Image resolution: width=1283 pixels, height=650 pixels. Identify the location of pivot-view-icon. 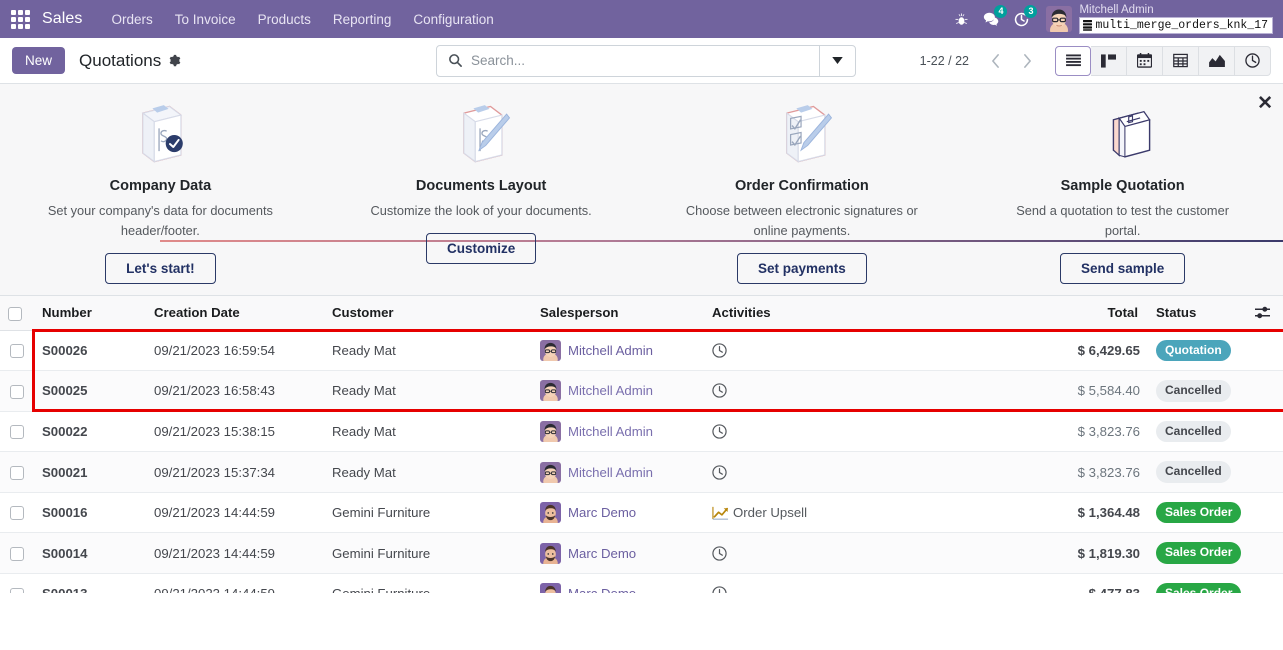
(1181, 60).